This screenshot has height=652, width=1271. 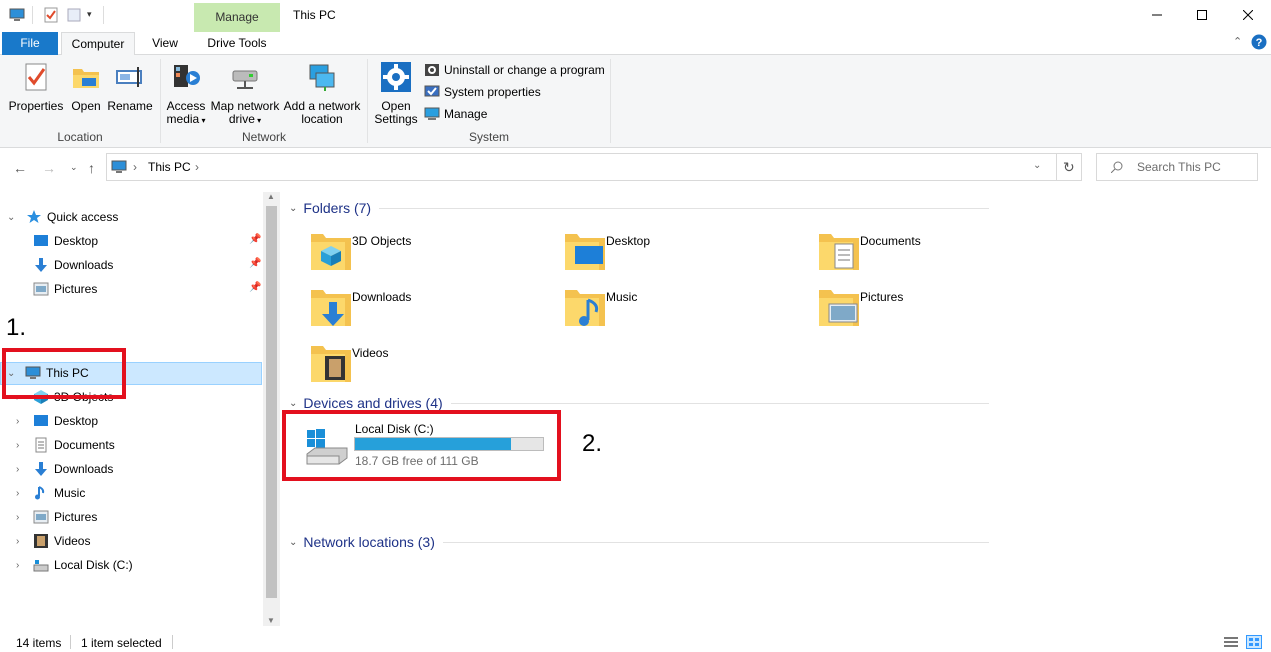 What do you see at coordinates (245, 94) in the screenshot?
I see `map-network-drive-button: Map network drive ▾` at bounding box center [245, 94].